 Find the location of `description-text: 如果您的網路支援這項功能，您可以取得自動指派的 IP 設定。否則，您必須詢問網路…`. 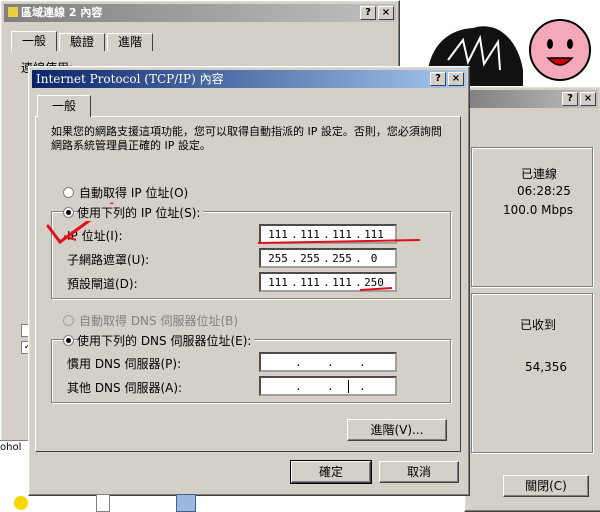

description-text: 如果您的網路支援這項功能，您可以取得自動指派的 IP 設定。否則，您必須詢問網路… is located at coordinates (246, 138).